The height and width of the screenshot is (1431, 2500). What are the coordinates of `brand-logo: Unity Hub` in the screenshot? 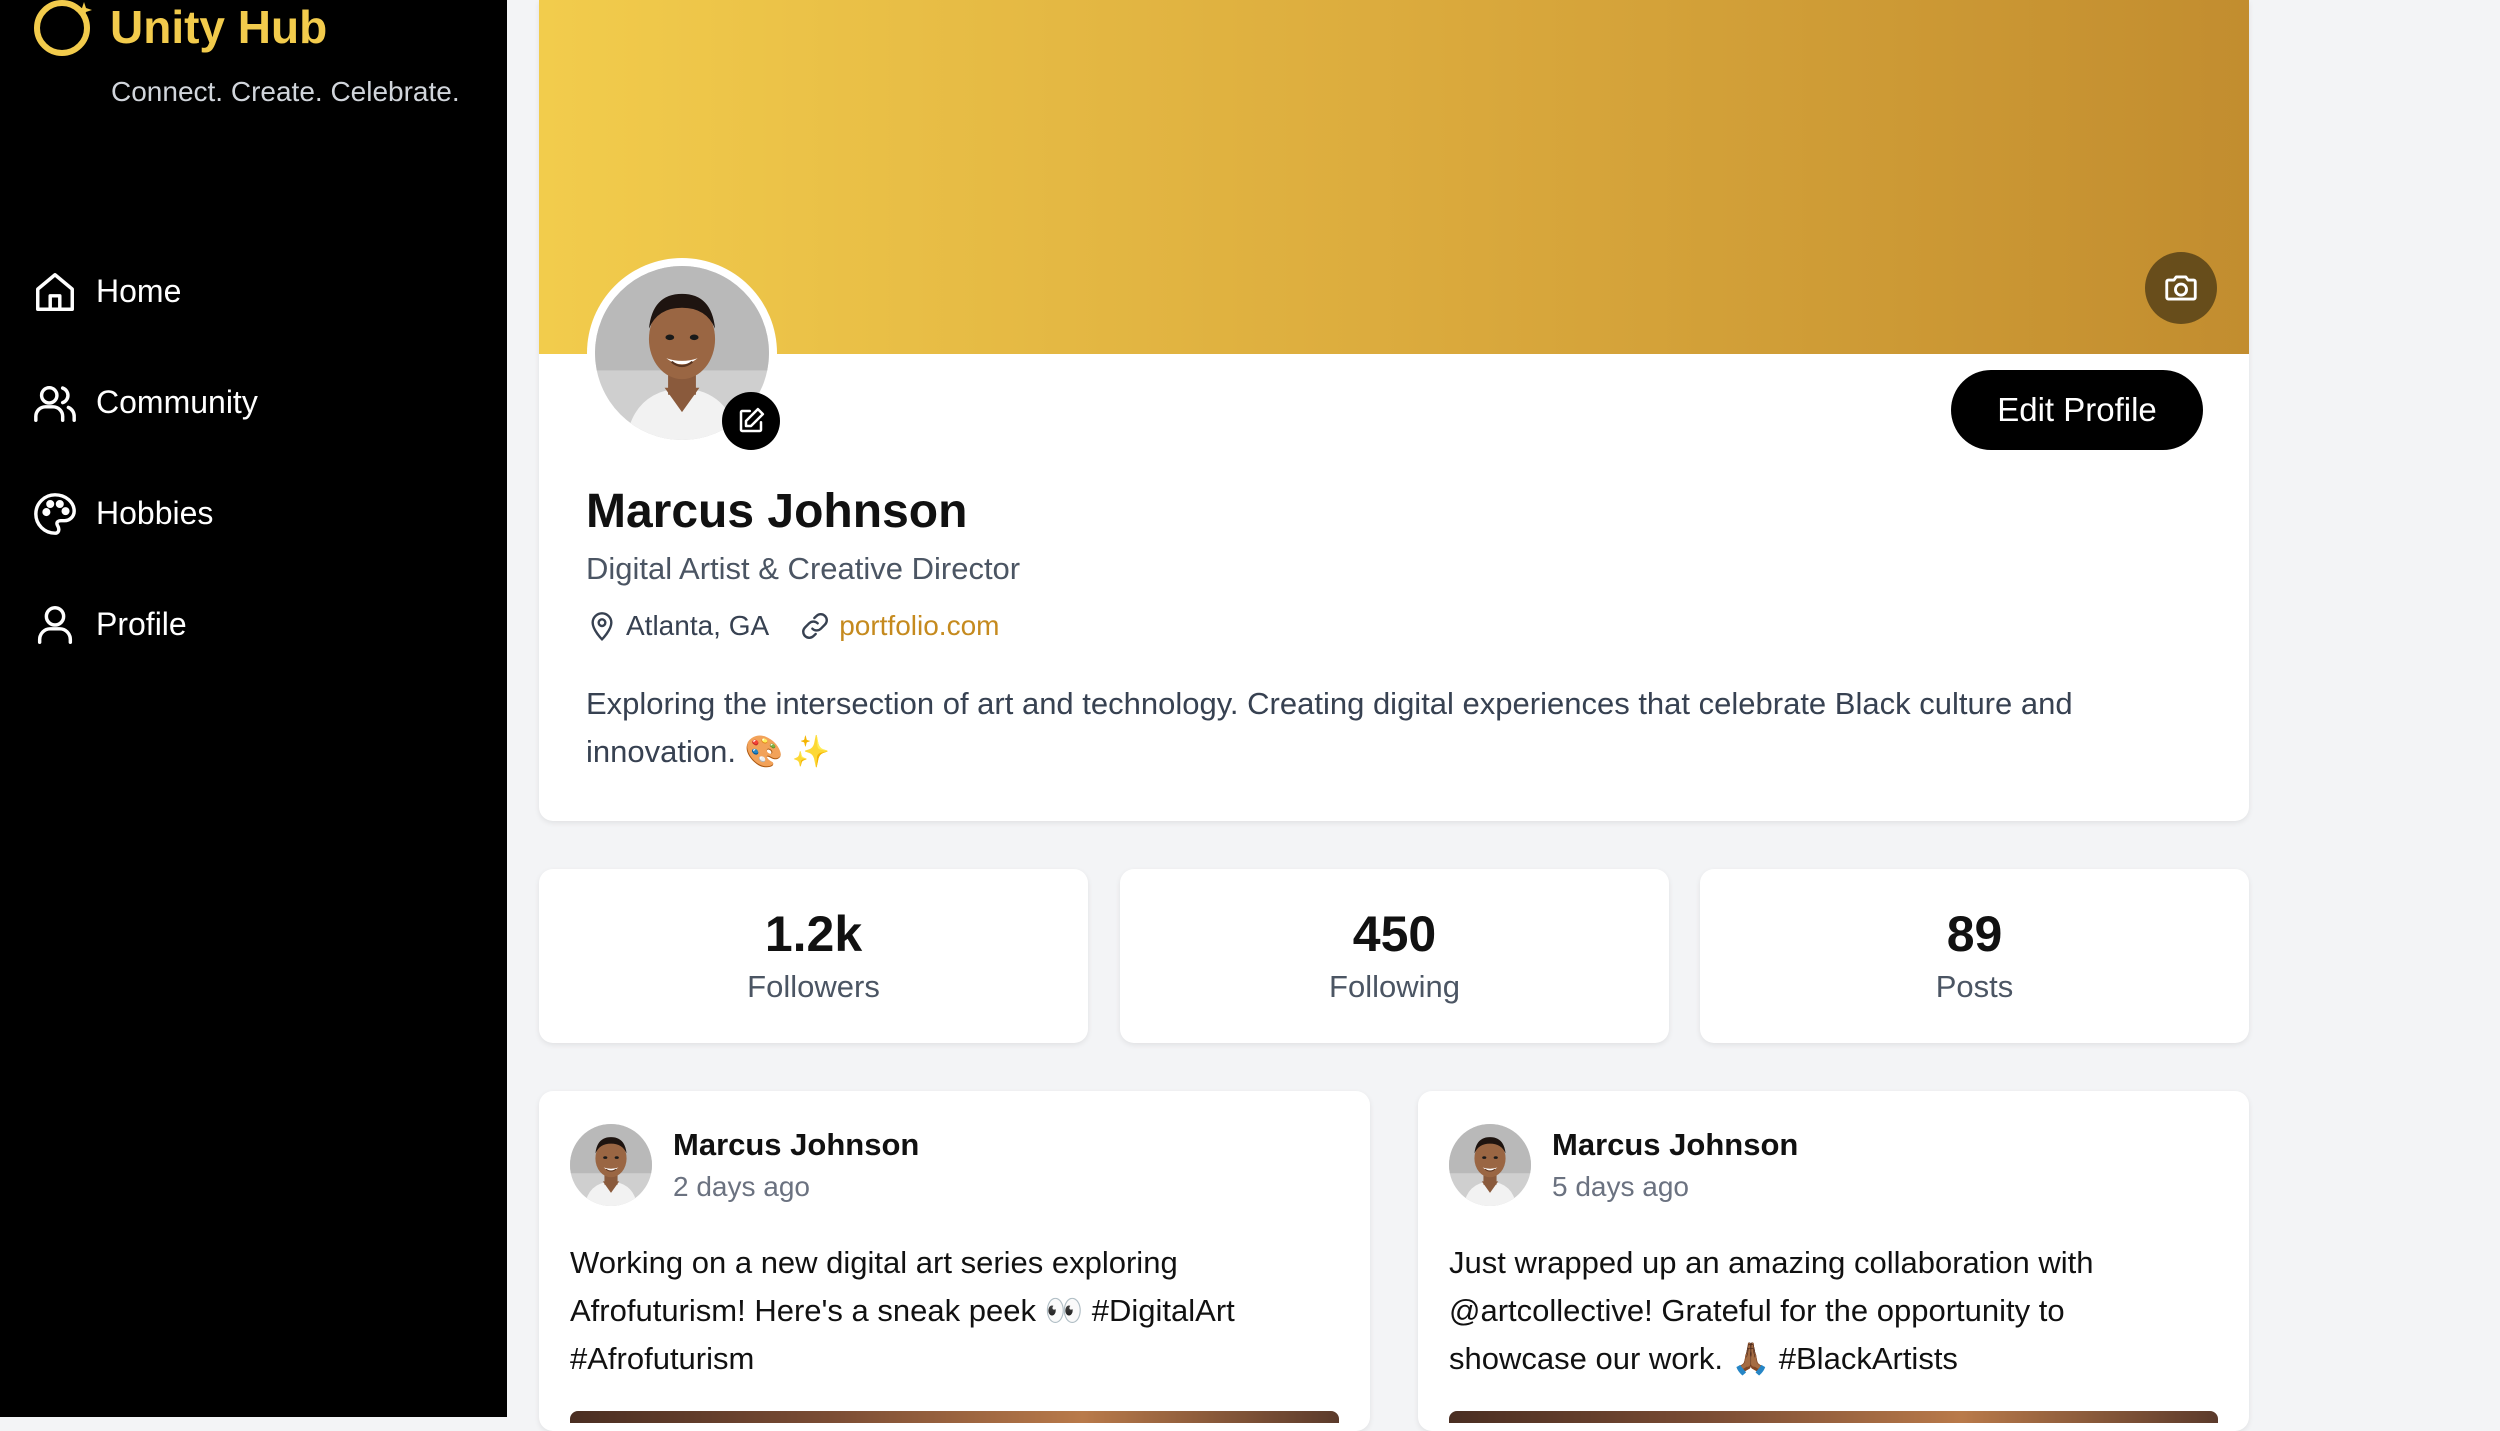 It's located at (179, 30).